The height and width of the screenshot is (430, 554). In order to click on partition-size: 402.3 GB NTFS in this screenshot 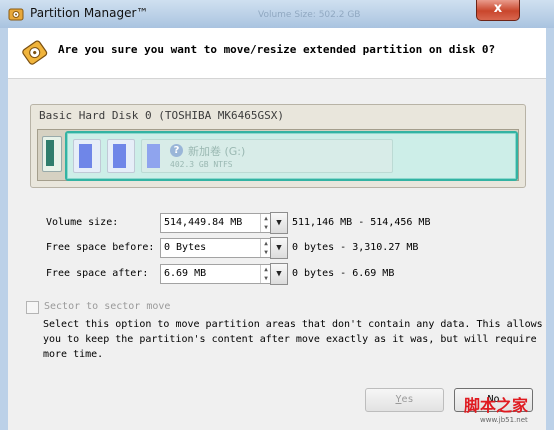, I will do `click(201, 164)`.